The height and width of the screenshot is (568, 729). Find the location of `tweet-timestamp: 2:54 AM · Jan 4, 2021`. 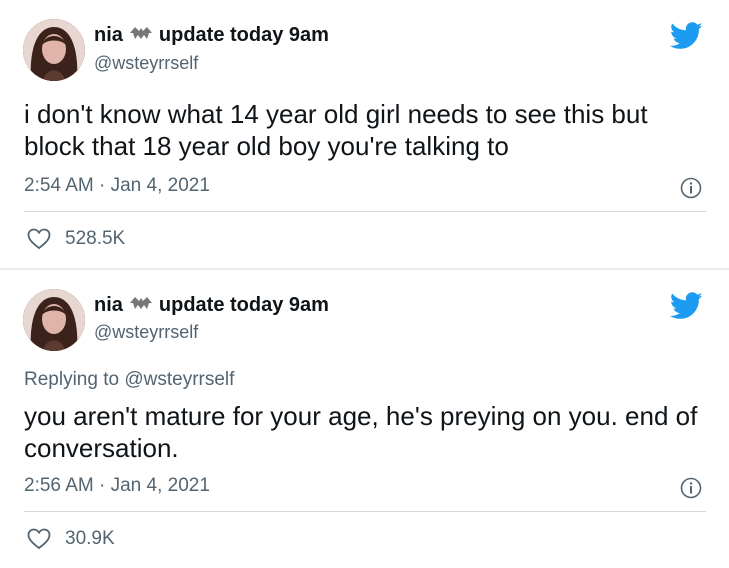

tweet-timestamp: 2:54 AM · Jan 4, 2021 is located at coordinates (117, 186).